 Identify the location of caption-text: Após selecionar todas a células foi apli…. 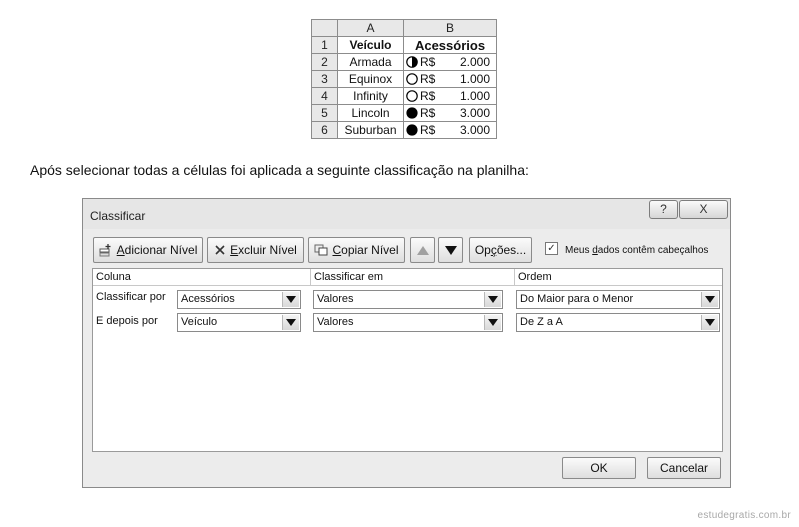
(279, 170).